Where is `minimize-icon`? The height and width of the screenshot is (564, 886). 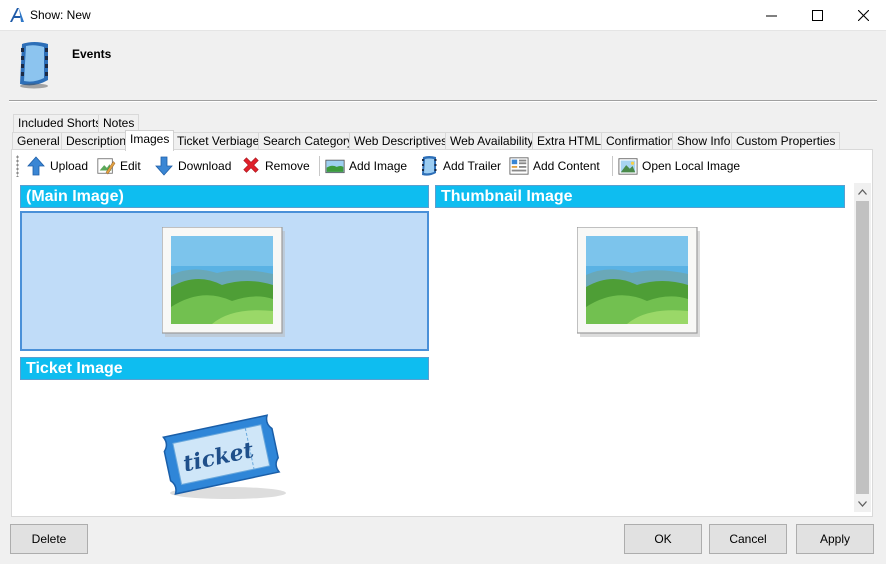
minimize-icon is located at coordinates (771, 16).